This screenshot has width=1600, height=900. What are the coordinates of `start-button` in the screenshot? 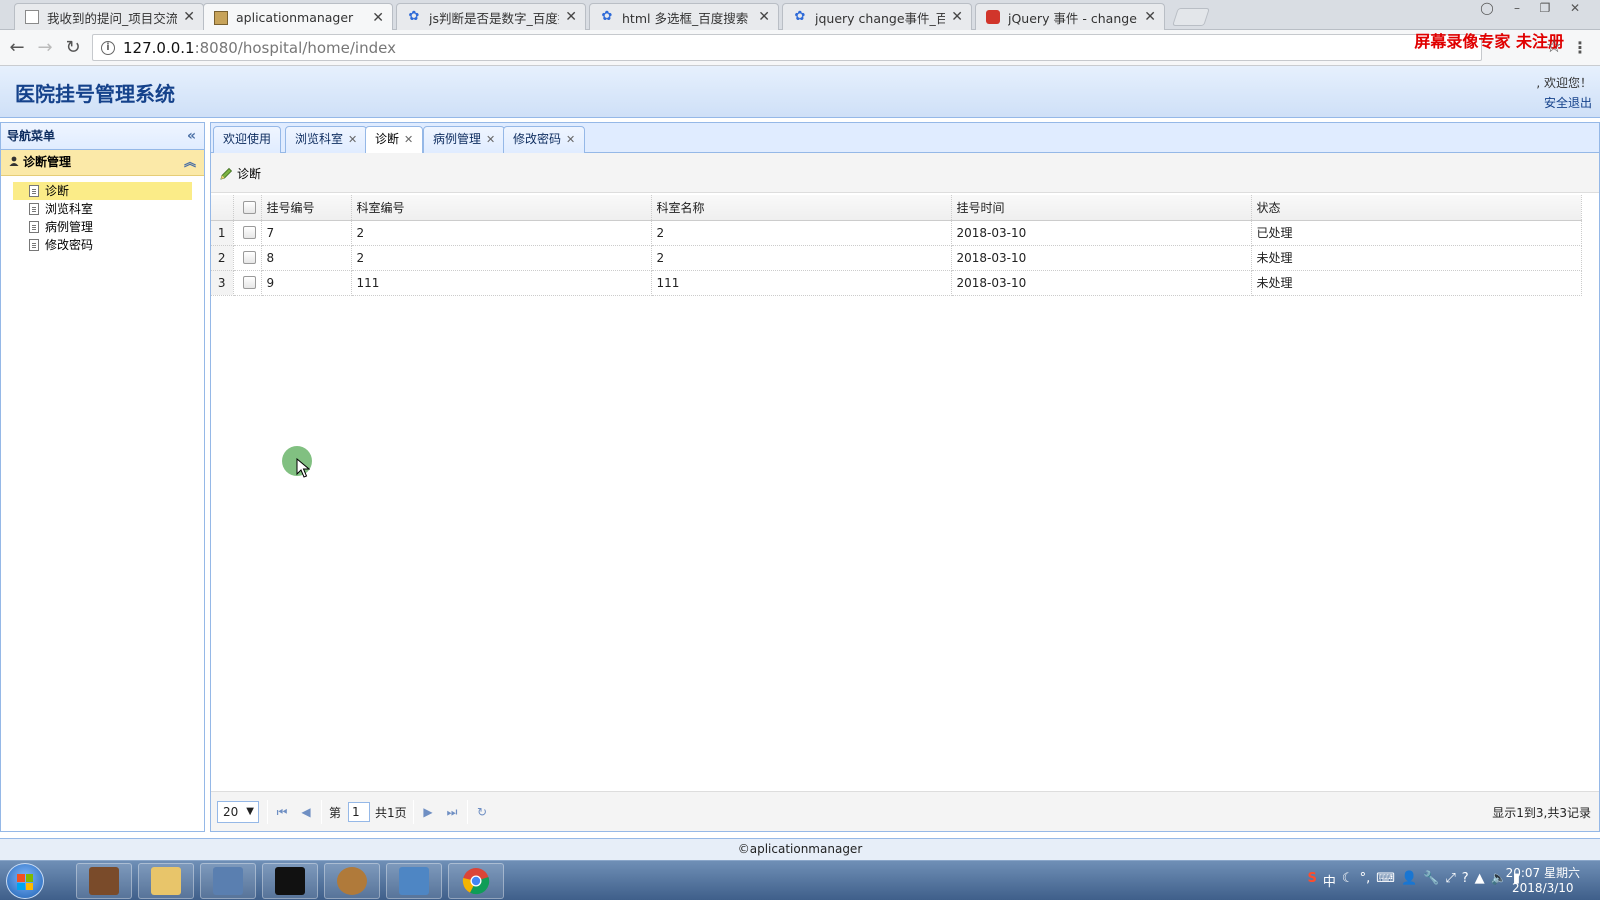 It's located at (25, 881).